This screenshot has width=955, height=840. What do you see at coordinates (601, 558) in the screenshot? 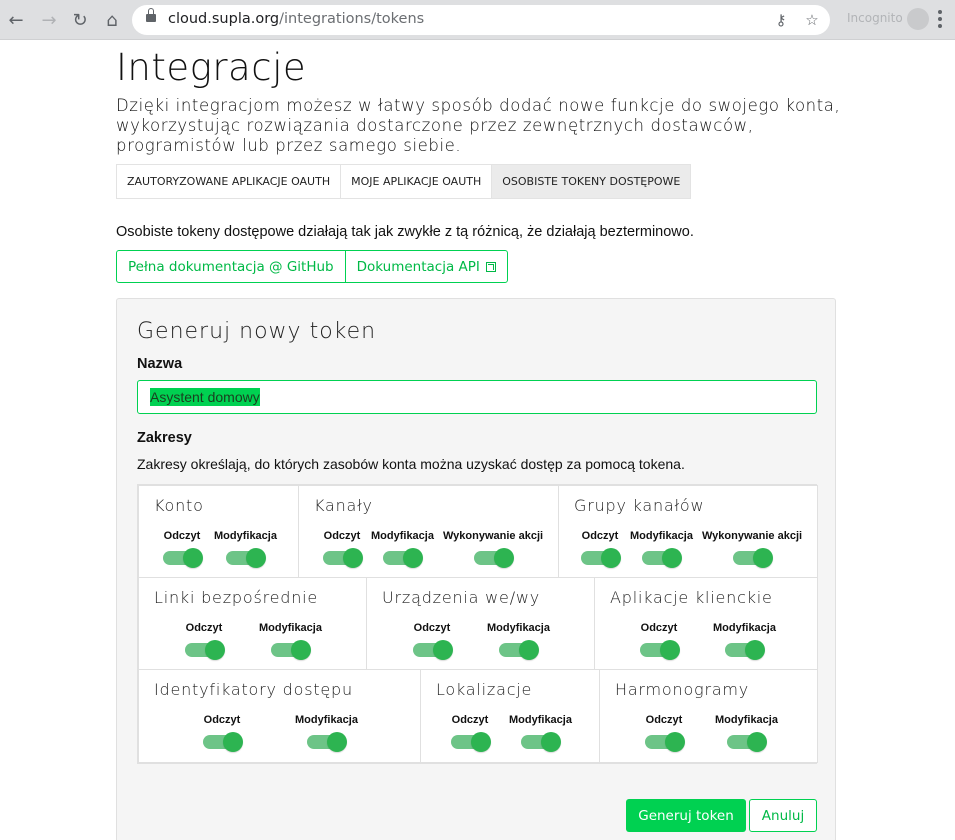
I see `scope-channel-groups-read-toggle` at bounding box center [601, 558].